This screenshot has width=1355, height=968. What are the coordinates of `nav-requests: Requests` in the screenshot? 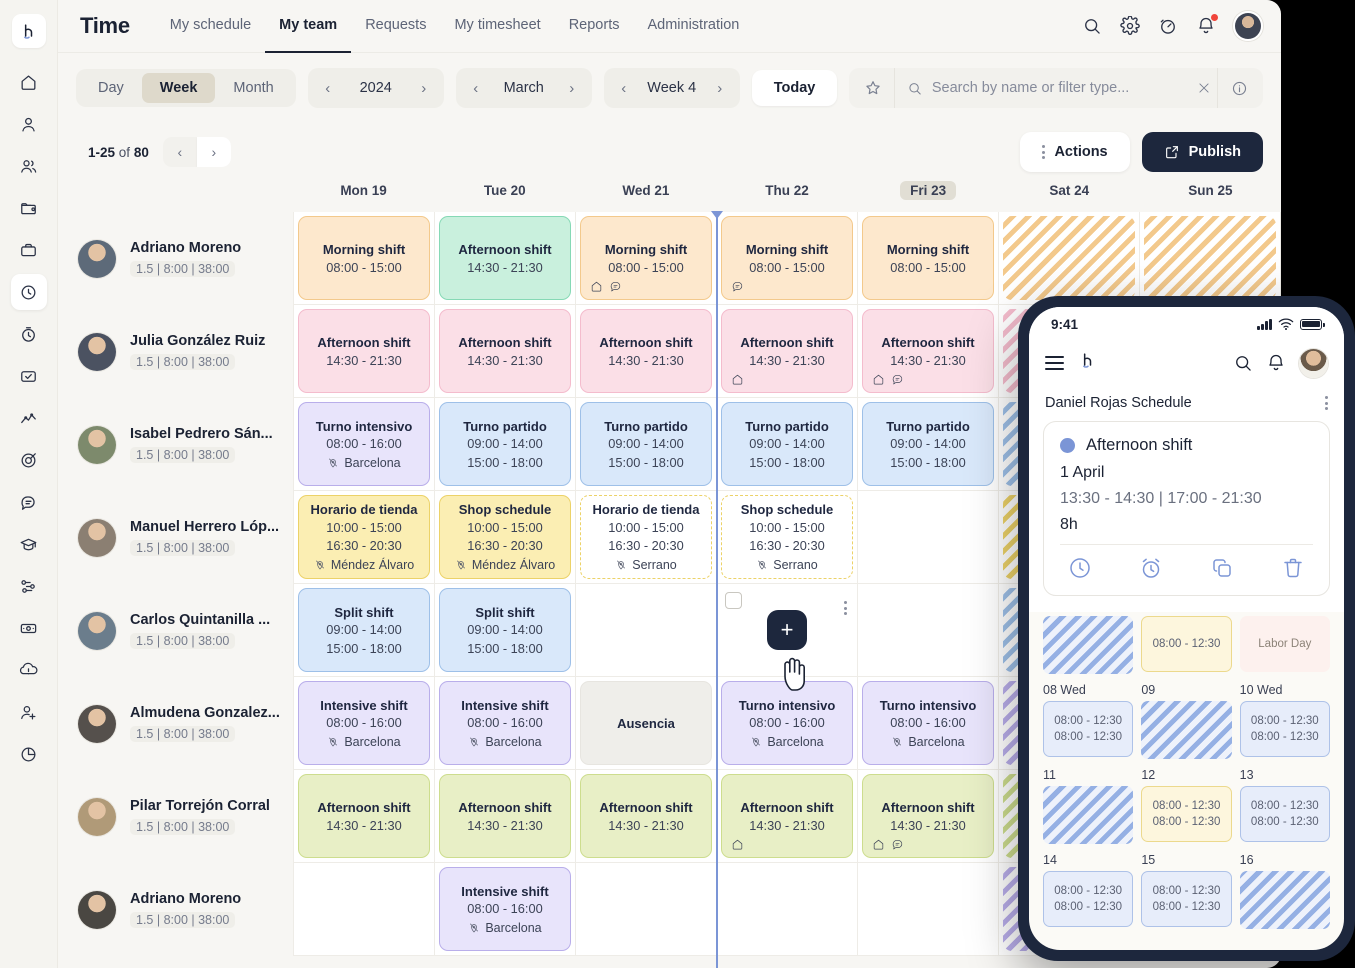 It's located at (395, 26).